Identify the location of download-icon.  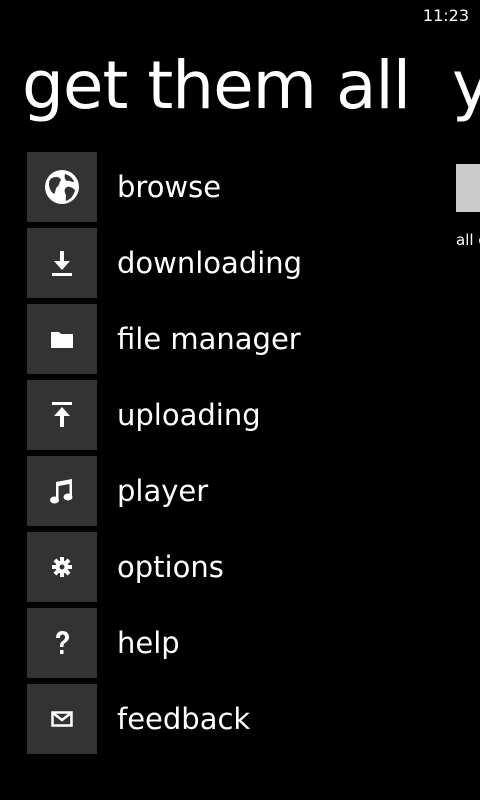
(62, 263).